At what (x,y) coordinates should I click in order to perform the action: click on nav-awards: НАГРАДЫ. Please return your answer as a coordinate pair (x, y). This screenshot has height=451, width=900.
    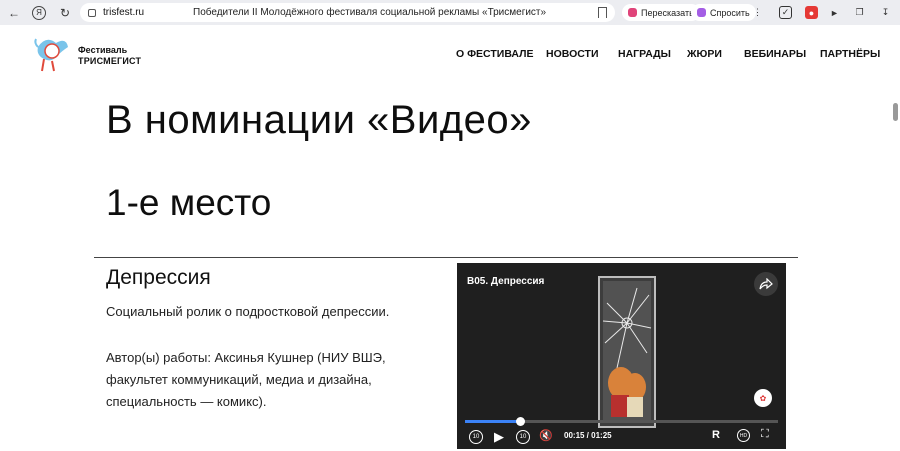
    Looking at the image, I should click on (644, 54).